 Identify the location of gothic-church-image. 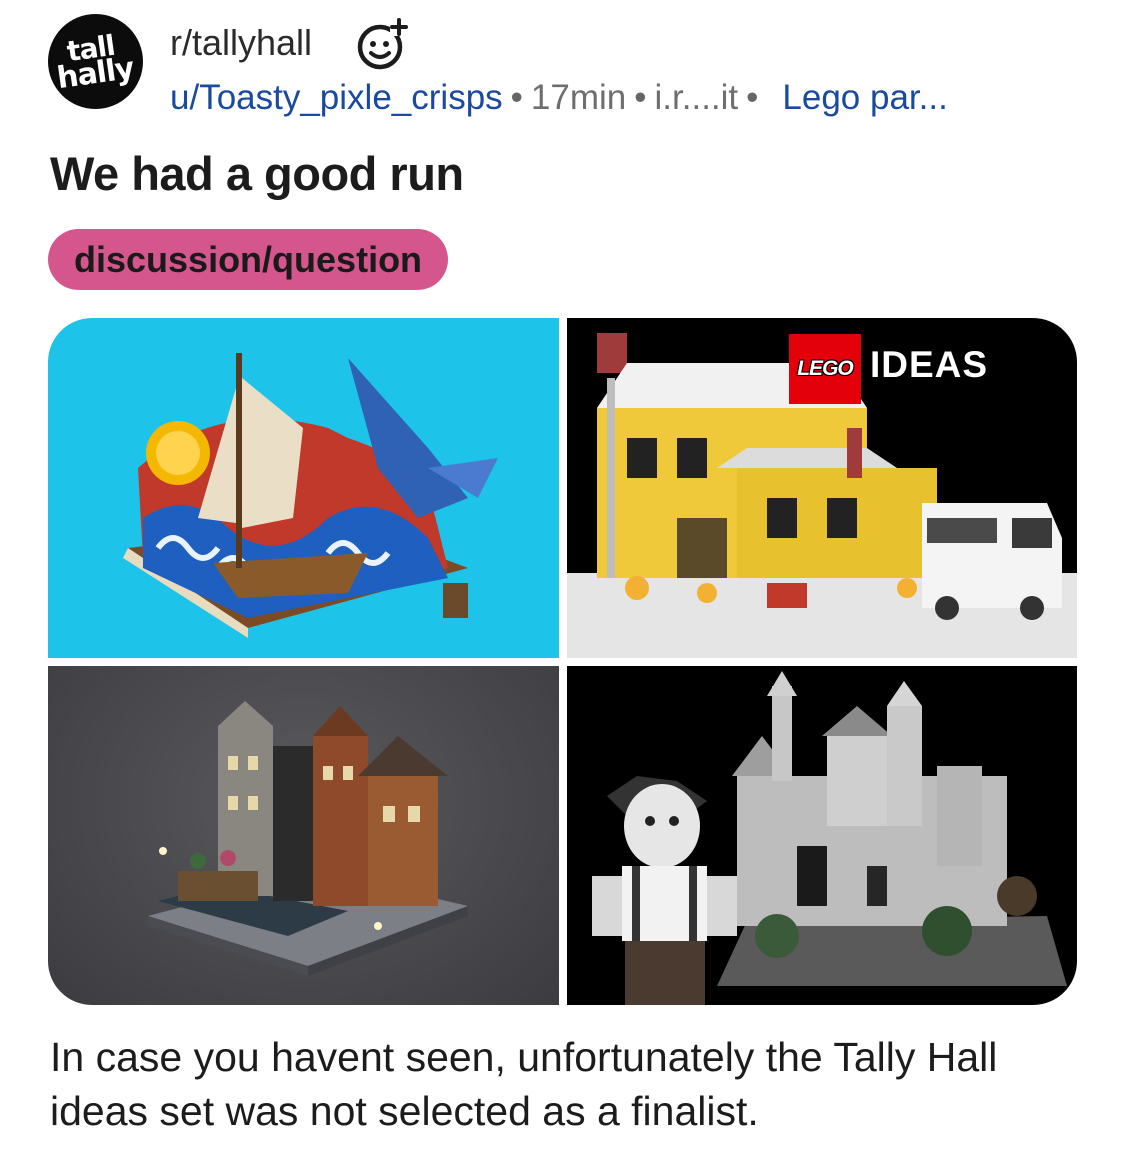
(829, 838).